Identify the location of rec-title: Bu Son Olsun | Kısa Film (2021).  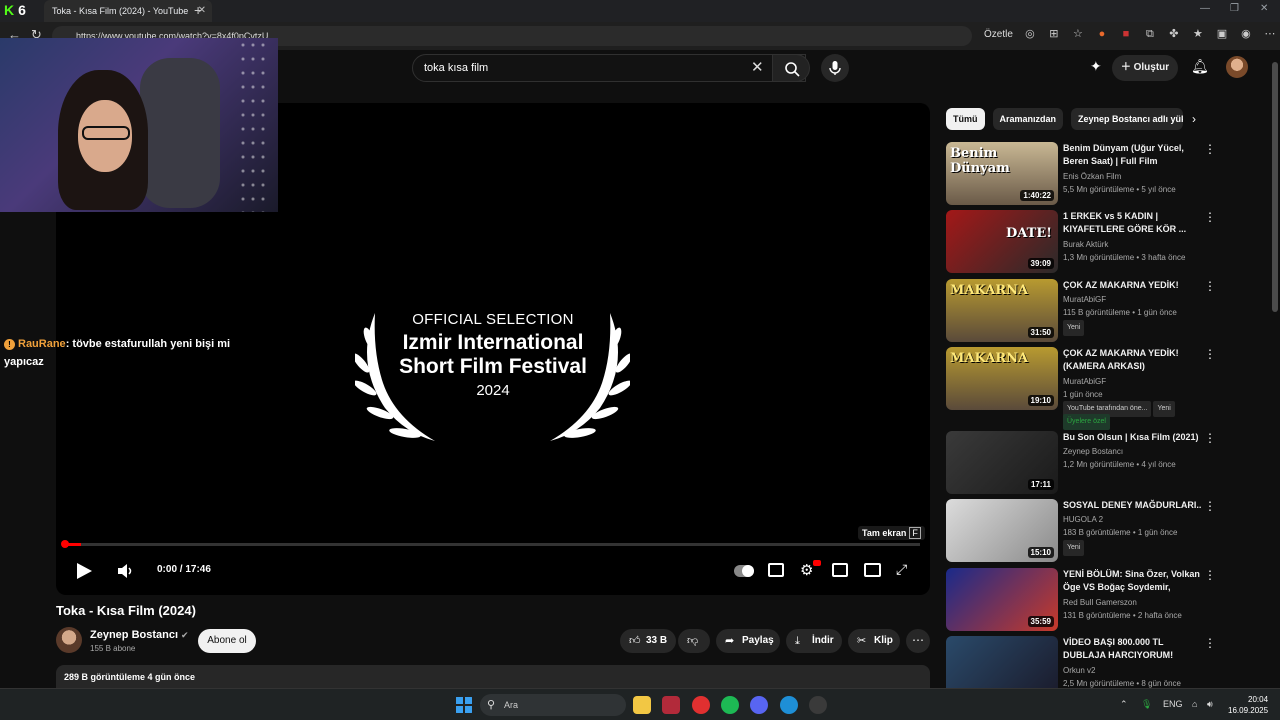
(1133, 437).